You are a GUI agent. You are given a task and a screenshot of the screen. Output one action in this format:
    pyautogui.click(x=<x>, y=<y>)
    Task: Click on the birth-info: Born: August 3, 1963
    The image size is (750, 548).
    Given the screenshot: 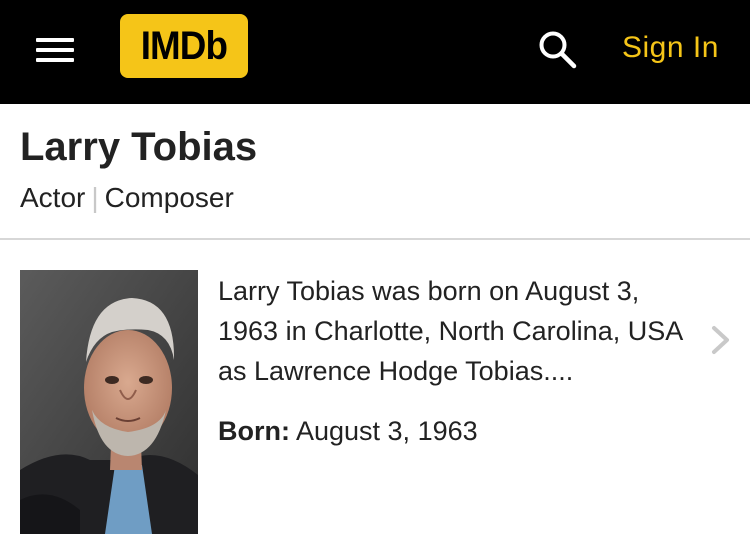 What is the action you would take?
    pyautogui.click(x=348, y=431)
    